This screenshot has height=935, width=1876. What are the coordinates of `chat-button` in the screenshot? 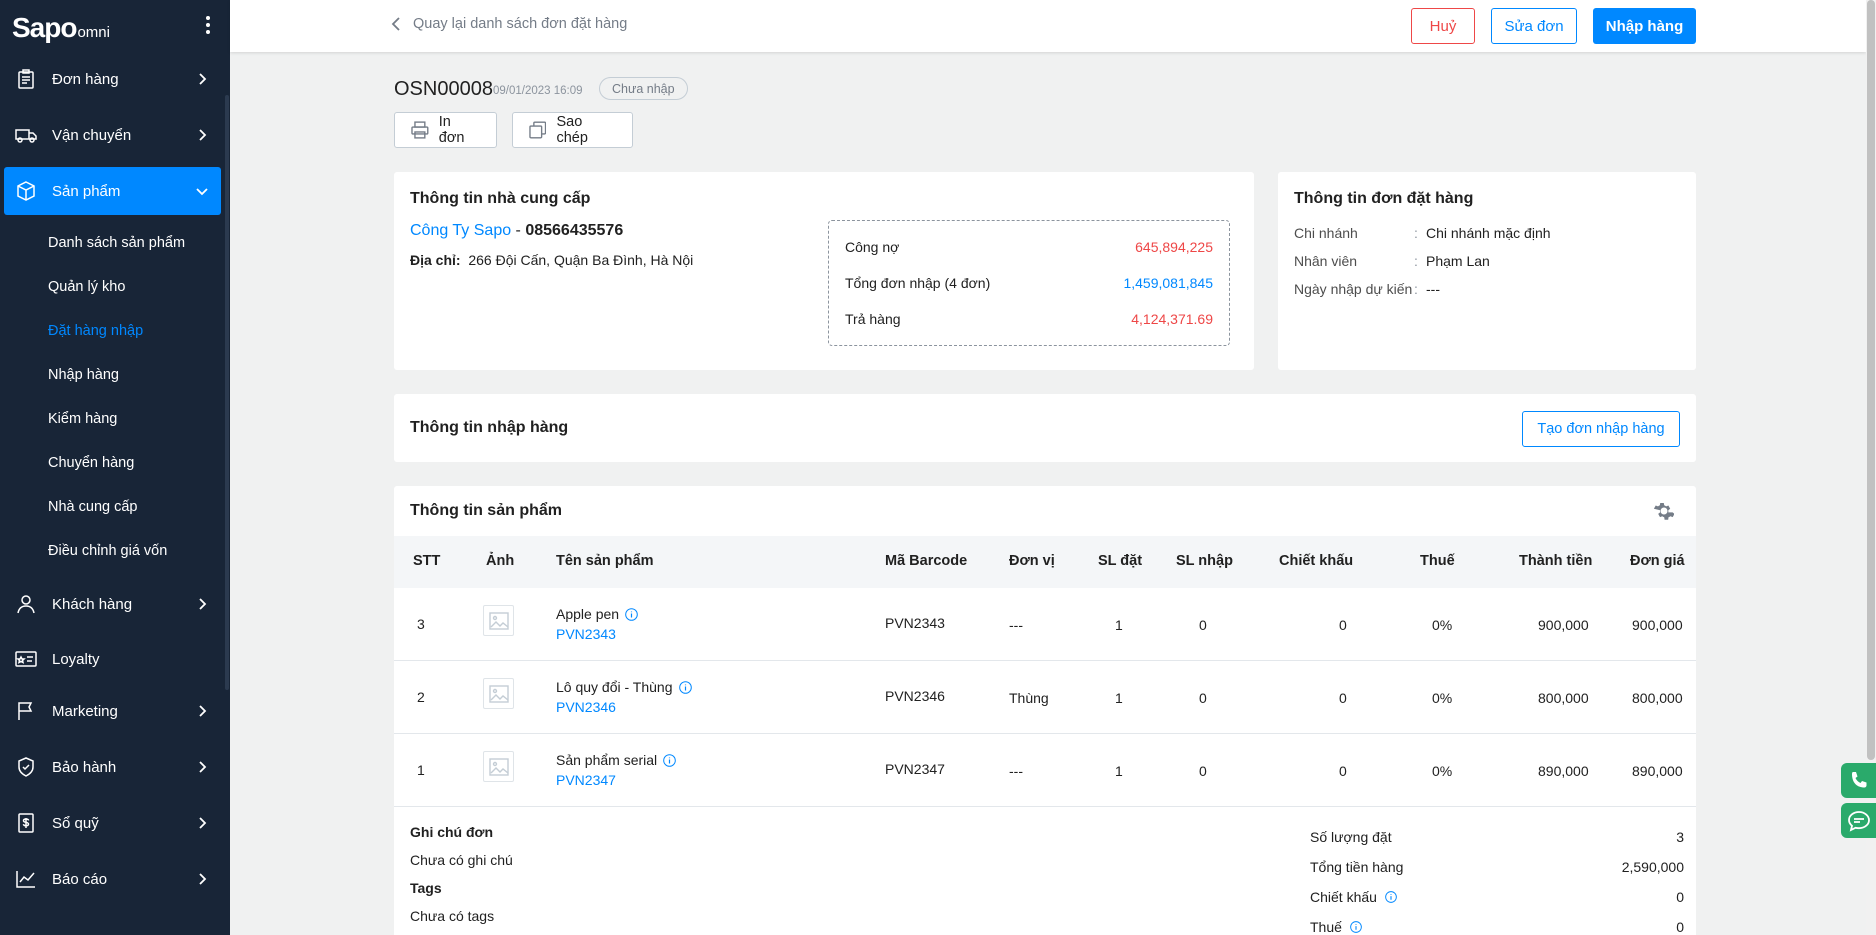 It's located at (1858, 820).